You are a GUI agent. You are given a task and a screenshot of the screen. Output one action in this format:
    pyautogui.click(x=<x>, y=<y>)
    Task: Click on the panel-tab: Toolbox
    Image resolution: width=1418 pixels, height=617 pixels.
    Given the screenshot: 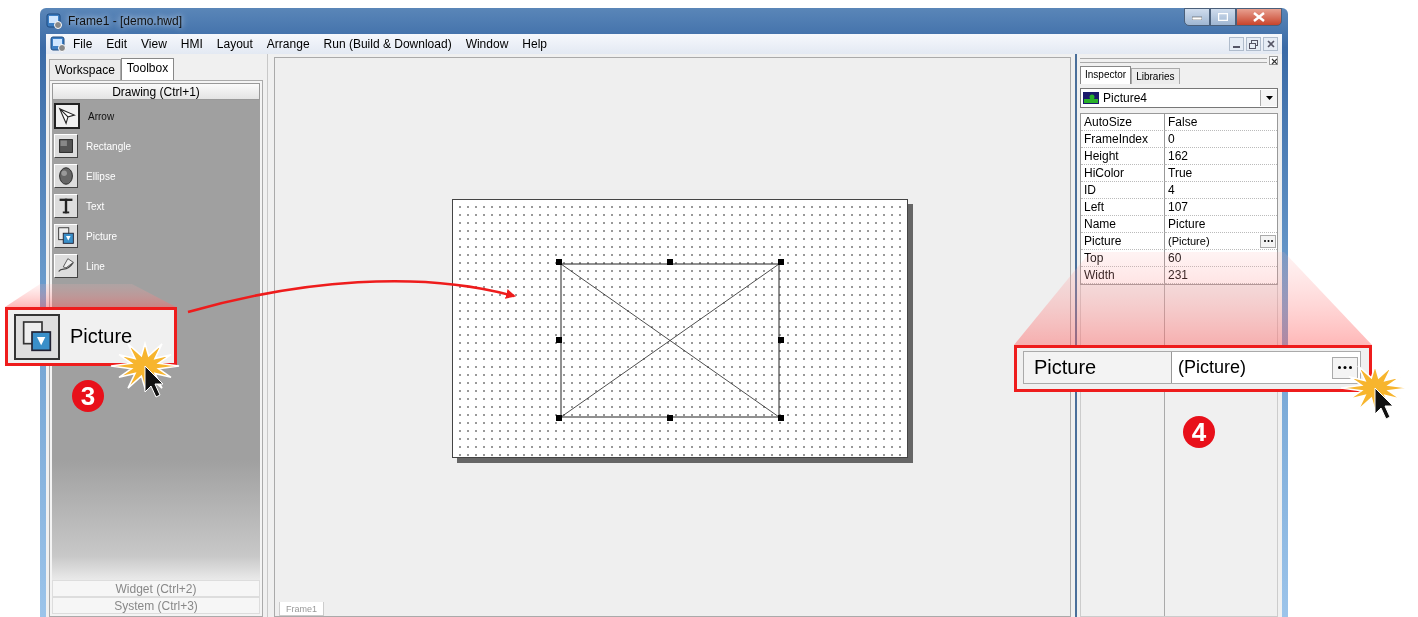 What is the action you would take?
    pyautogui.click(x=147, y=69)
    